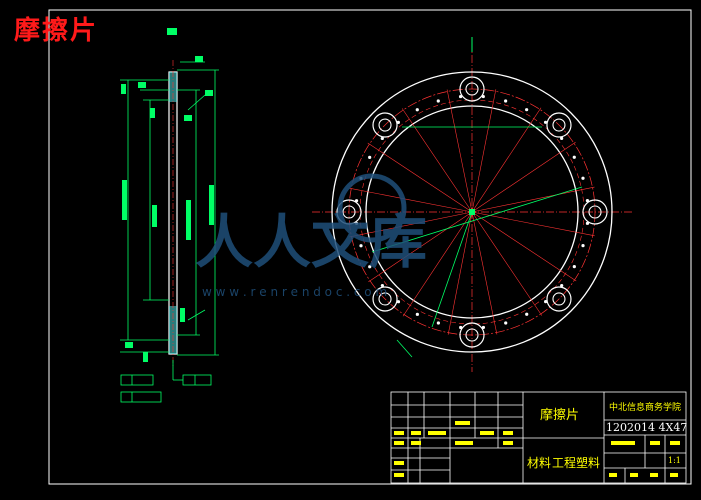 Image resolution: width=701 pixels, height=500 pixels. I want to click on drawing-title: 摩擦片, so click(56, 31).